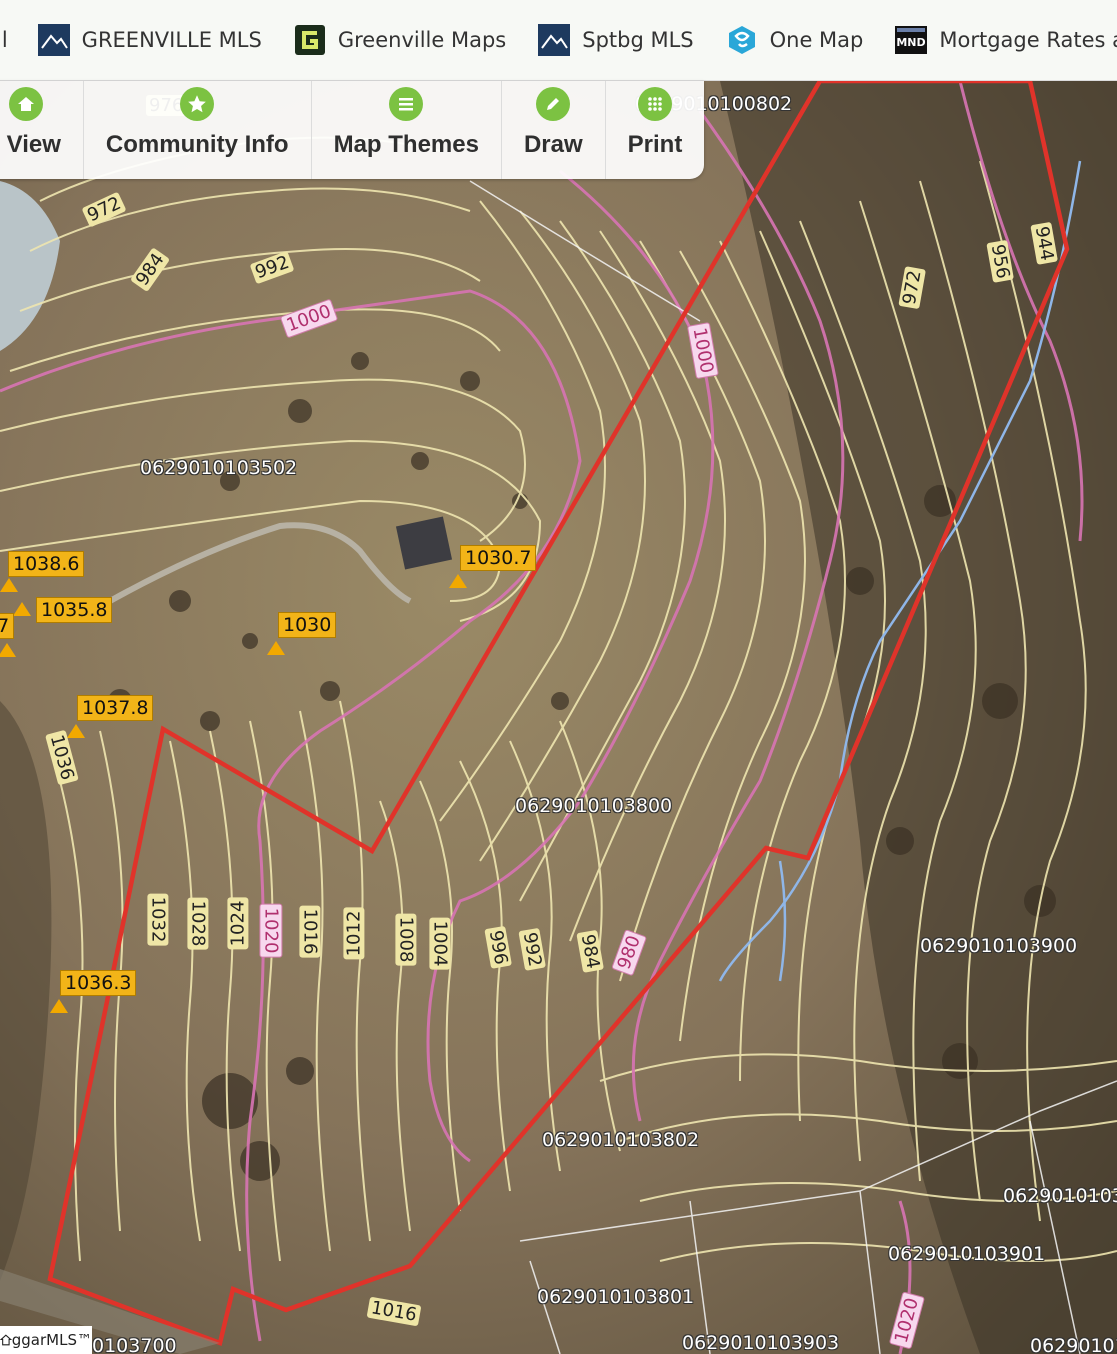  What do you see at coordinates (654, 104) in the screenshot?
I see `grid-icon` at bounding box center [654, 104].